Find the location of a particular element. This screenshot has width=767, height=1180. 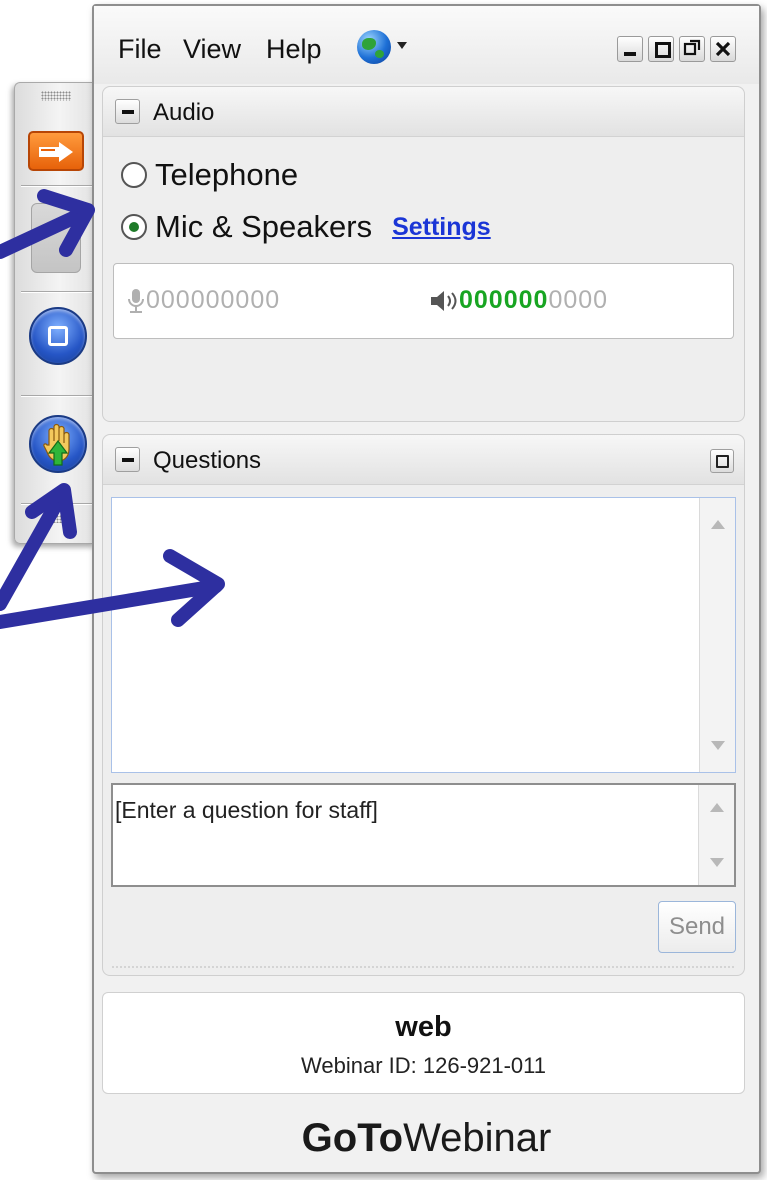

minimize-button is located at coordinates (630, 49).